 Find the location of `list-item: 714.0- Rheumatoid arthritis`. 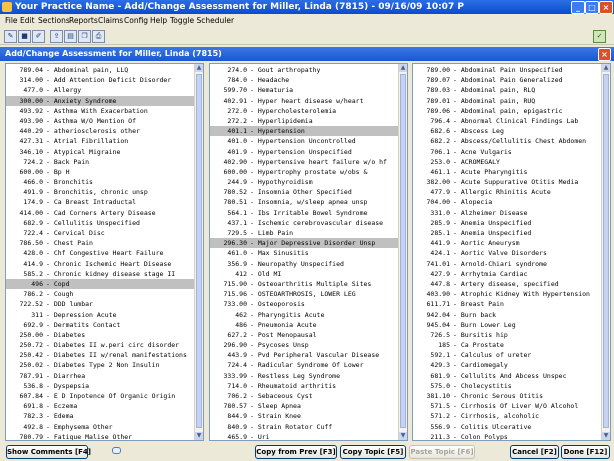

list-item: 714.0- Rheumatoid arthritis is located at coordinates (304, 386).